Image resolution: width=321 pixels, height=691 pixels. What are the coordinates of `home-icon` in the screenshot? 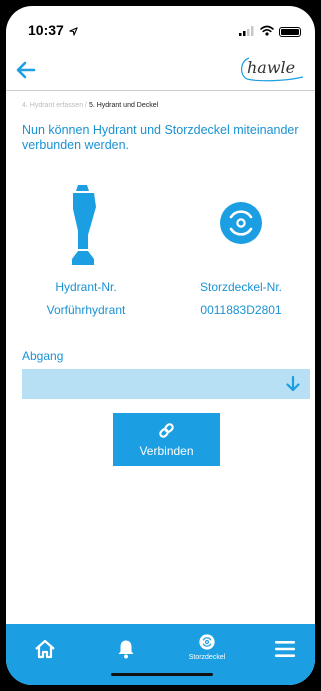 It's located at (45, 649).